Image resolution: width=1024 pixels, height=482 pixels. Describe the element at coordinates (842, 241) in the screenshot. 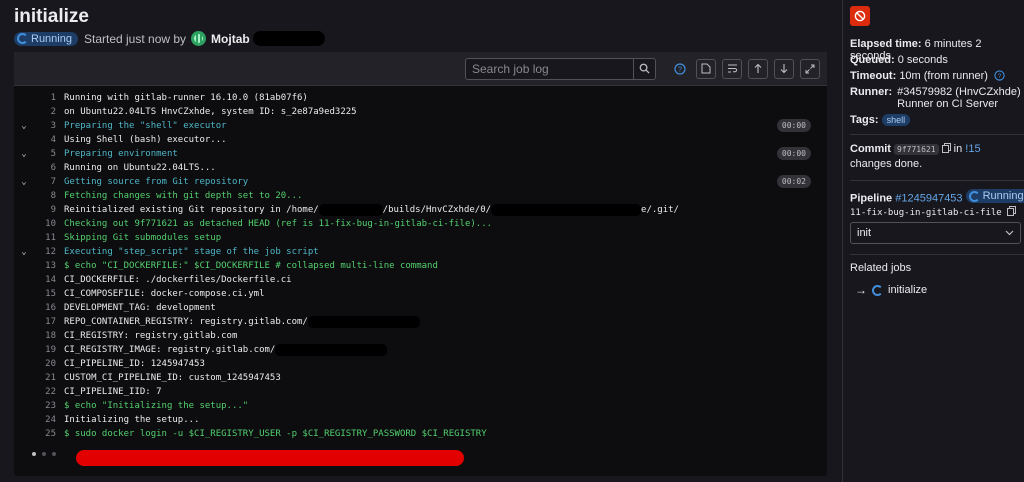

I see `sidebar-divider` at that location.